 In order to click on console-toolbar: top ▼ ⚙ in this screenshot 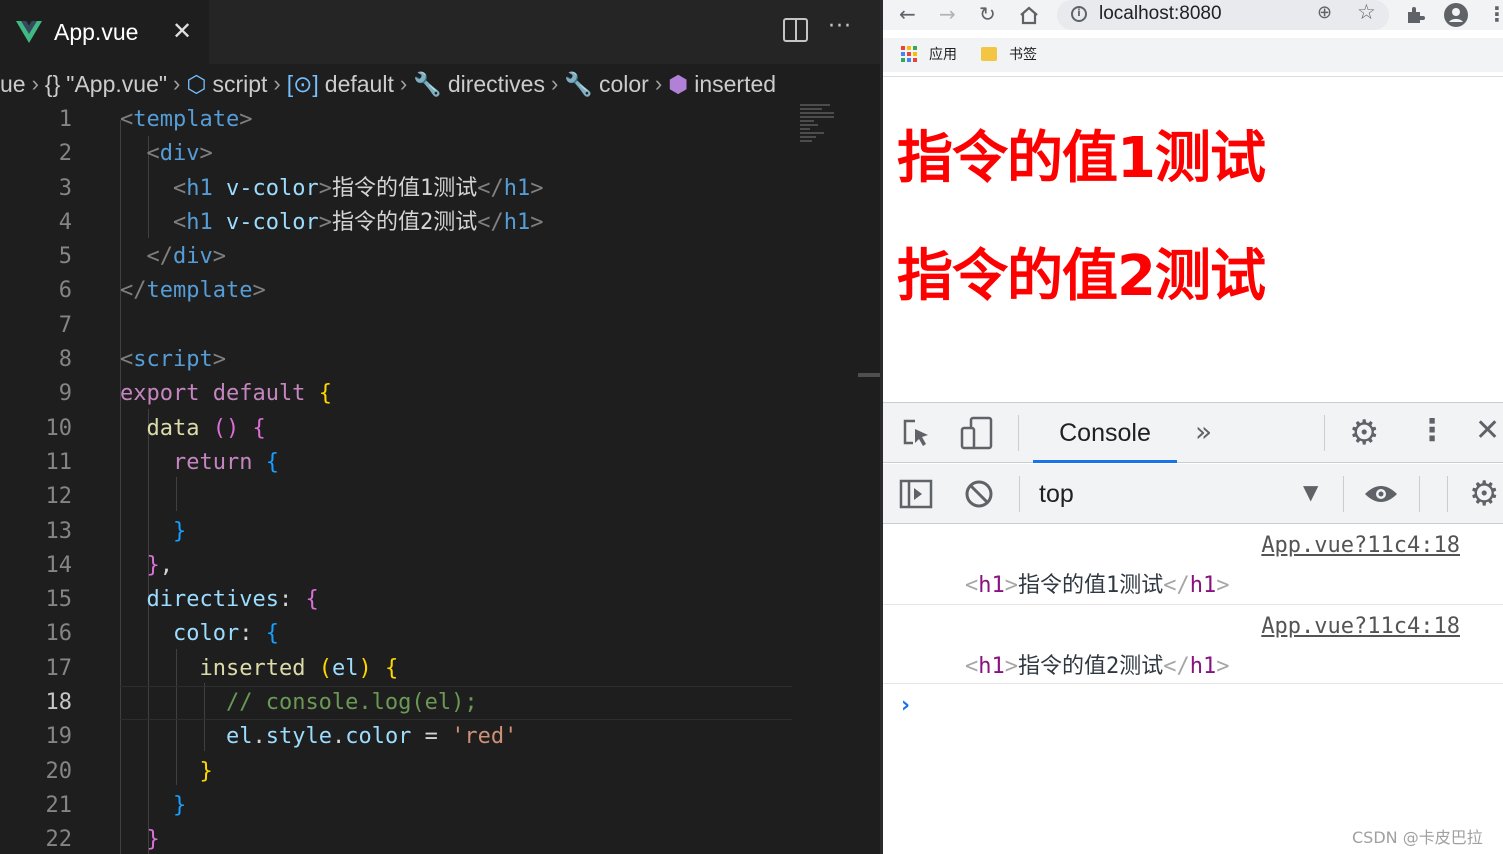, I will do `click(1193, 494)`.